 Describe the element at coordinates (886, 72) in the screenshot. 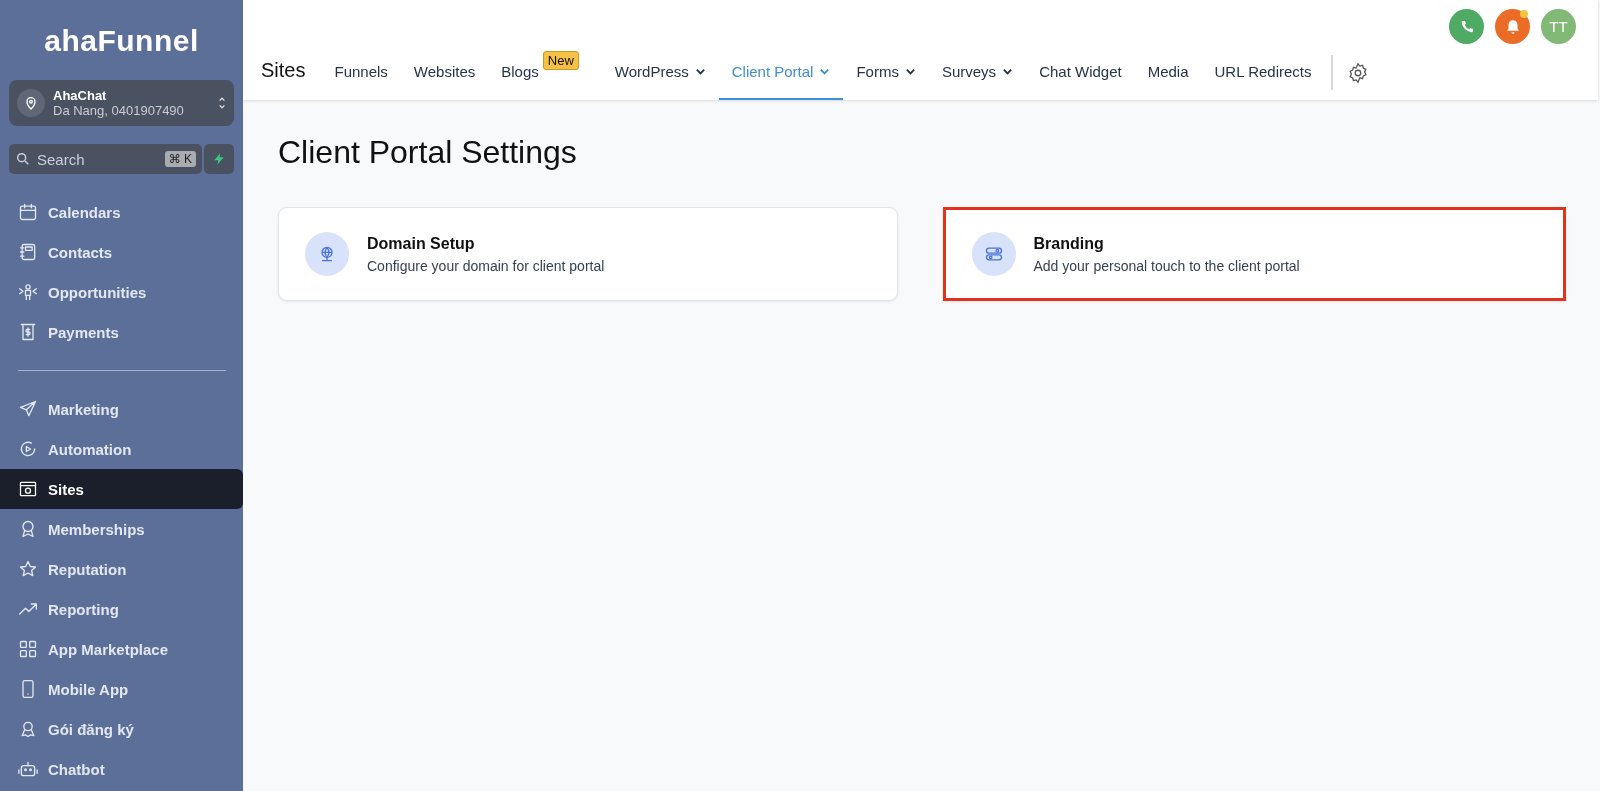

I see `nav-tab: Forms` at that location.